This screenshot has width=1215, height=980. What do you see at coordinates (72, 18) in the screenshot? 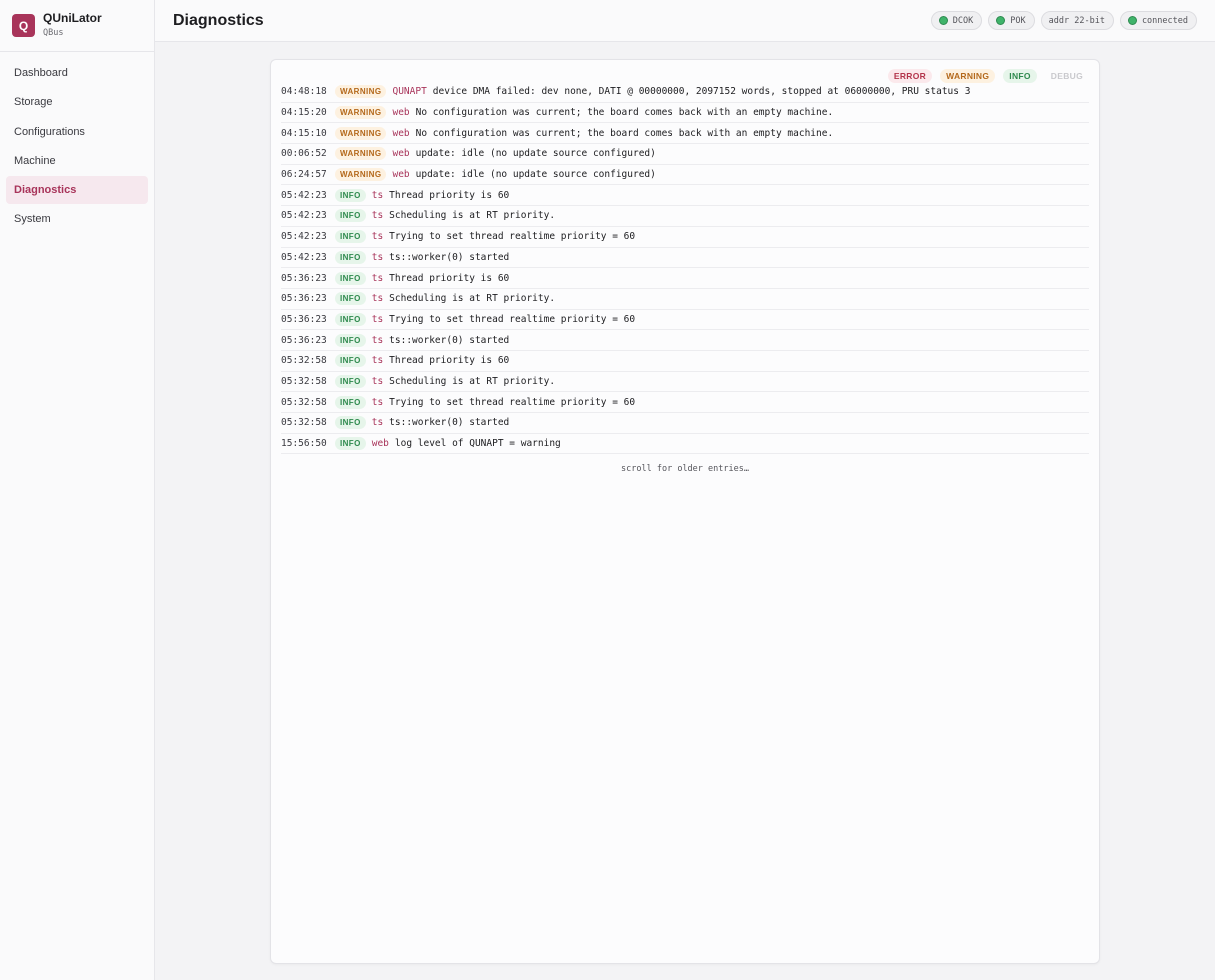
I see `app-title: QUniLator` at bounding box center [72, 18].